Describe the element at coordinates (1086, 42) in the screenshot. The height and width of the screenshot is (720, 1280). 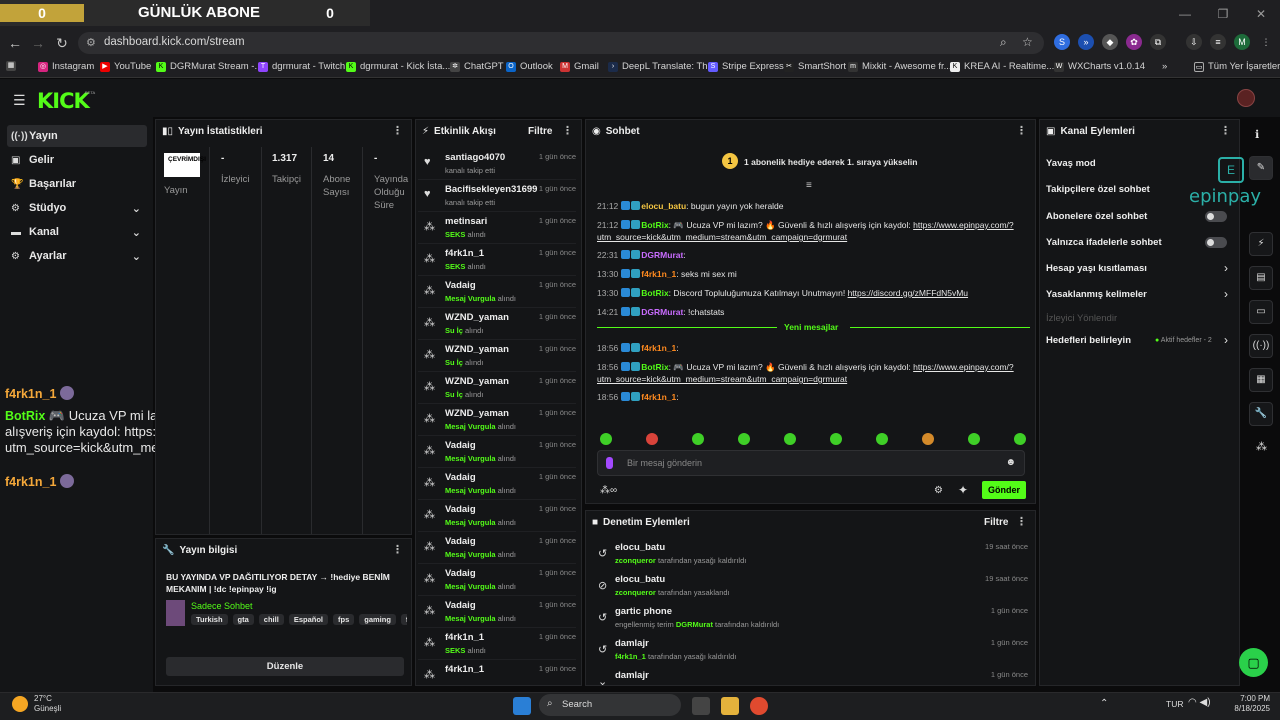
I see `extension-icon: »` at that location.